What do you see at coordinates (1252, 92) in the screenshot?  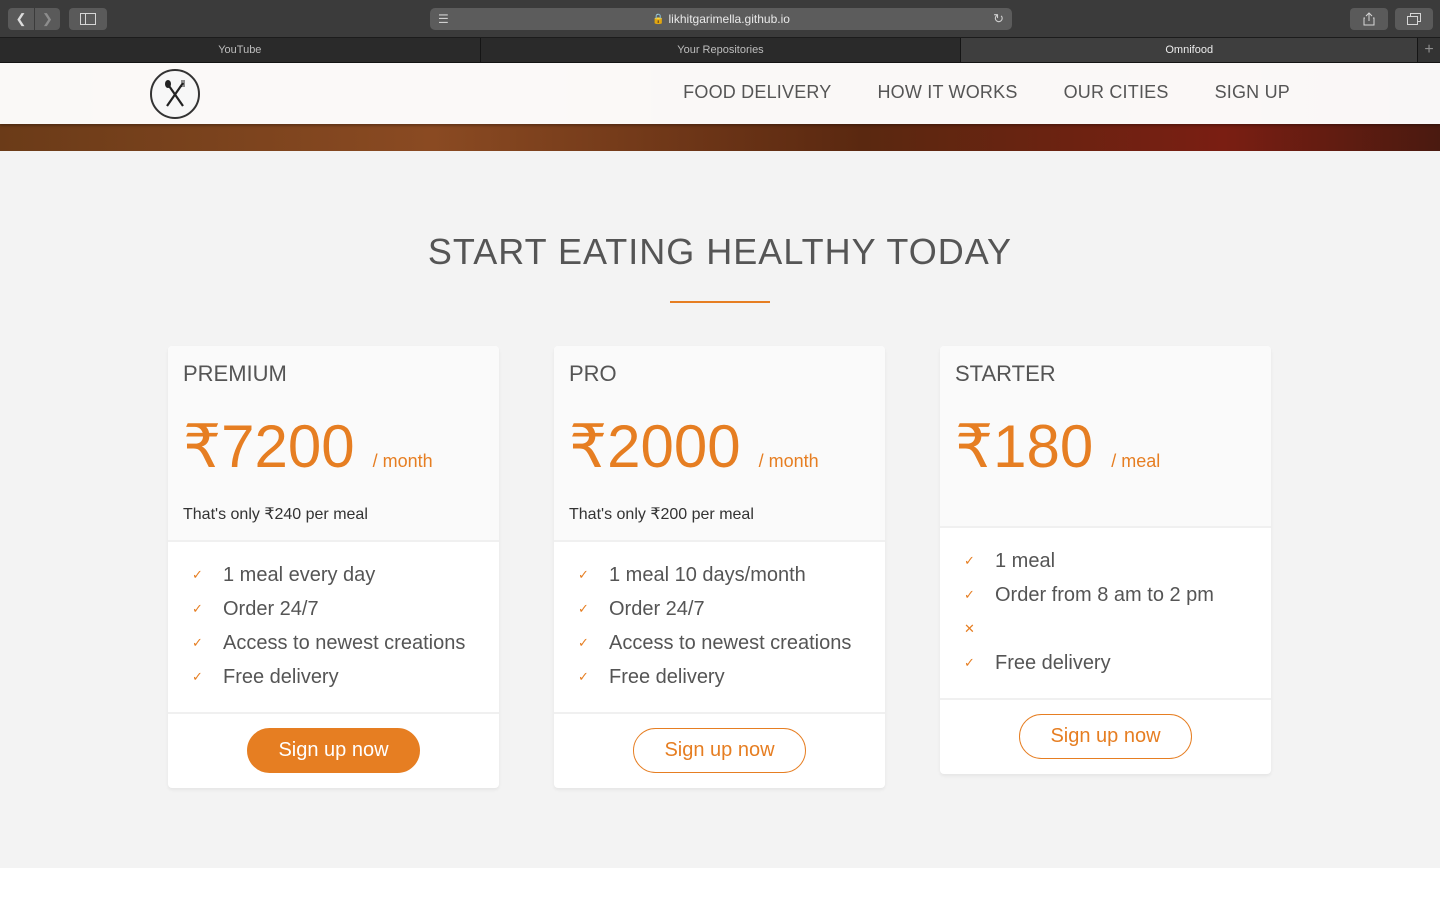 I see `nav-sign-up: SIGN UP` at bounding box center [1252, 92].